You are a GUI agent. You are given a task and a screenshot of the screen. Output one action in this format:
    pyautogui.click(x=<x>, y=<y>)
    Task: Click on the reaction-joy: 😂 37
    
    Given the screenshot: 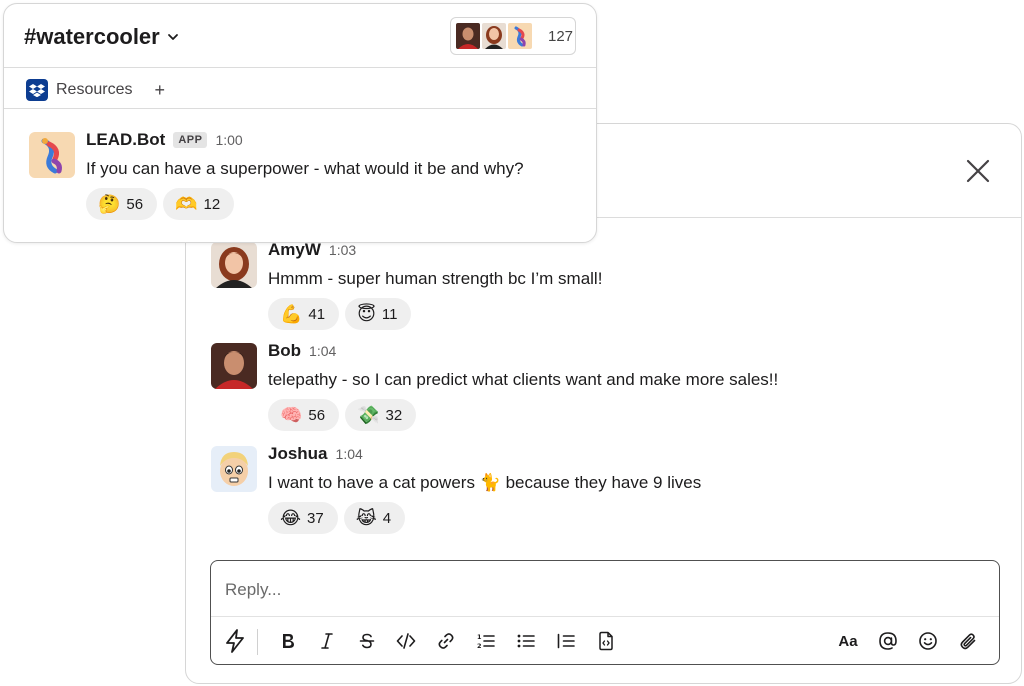 What is the action you would take?
    pyautogui.click(x=303, y=518)
    